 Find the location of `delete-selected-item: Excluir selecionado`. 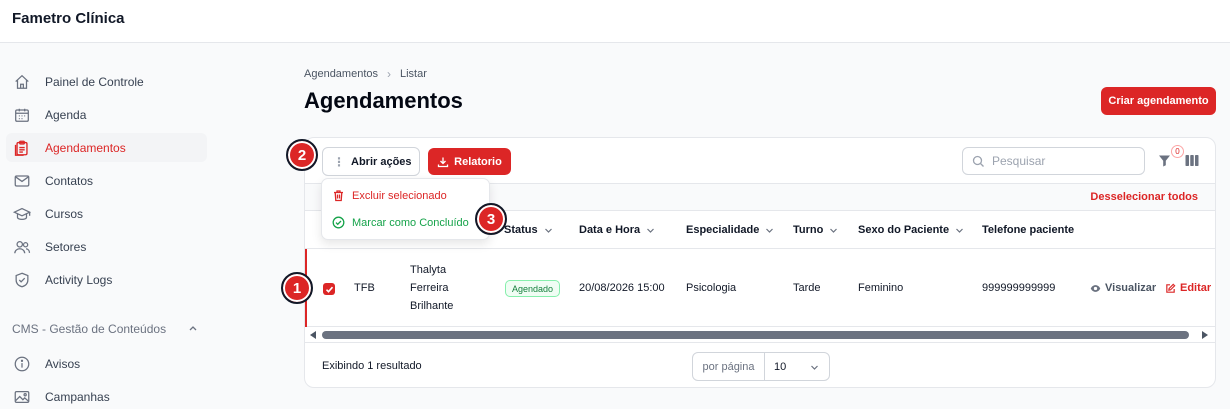

delete-selected-item: Excluir selecionado is located at coordinates (389, 195).